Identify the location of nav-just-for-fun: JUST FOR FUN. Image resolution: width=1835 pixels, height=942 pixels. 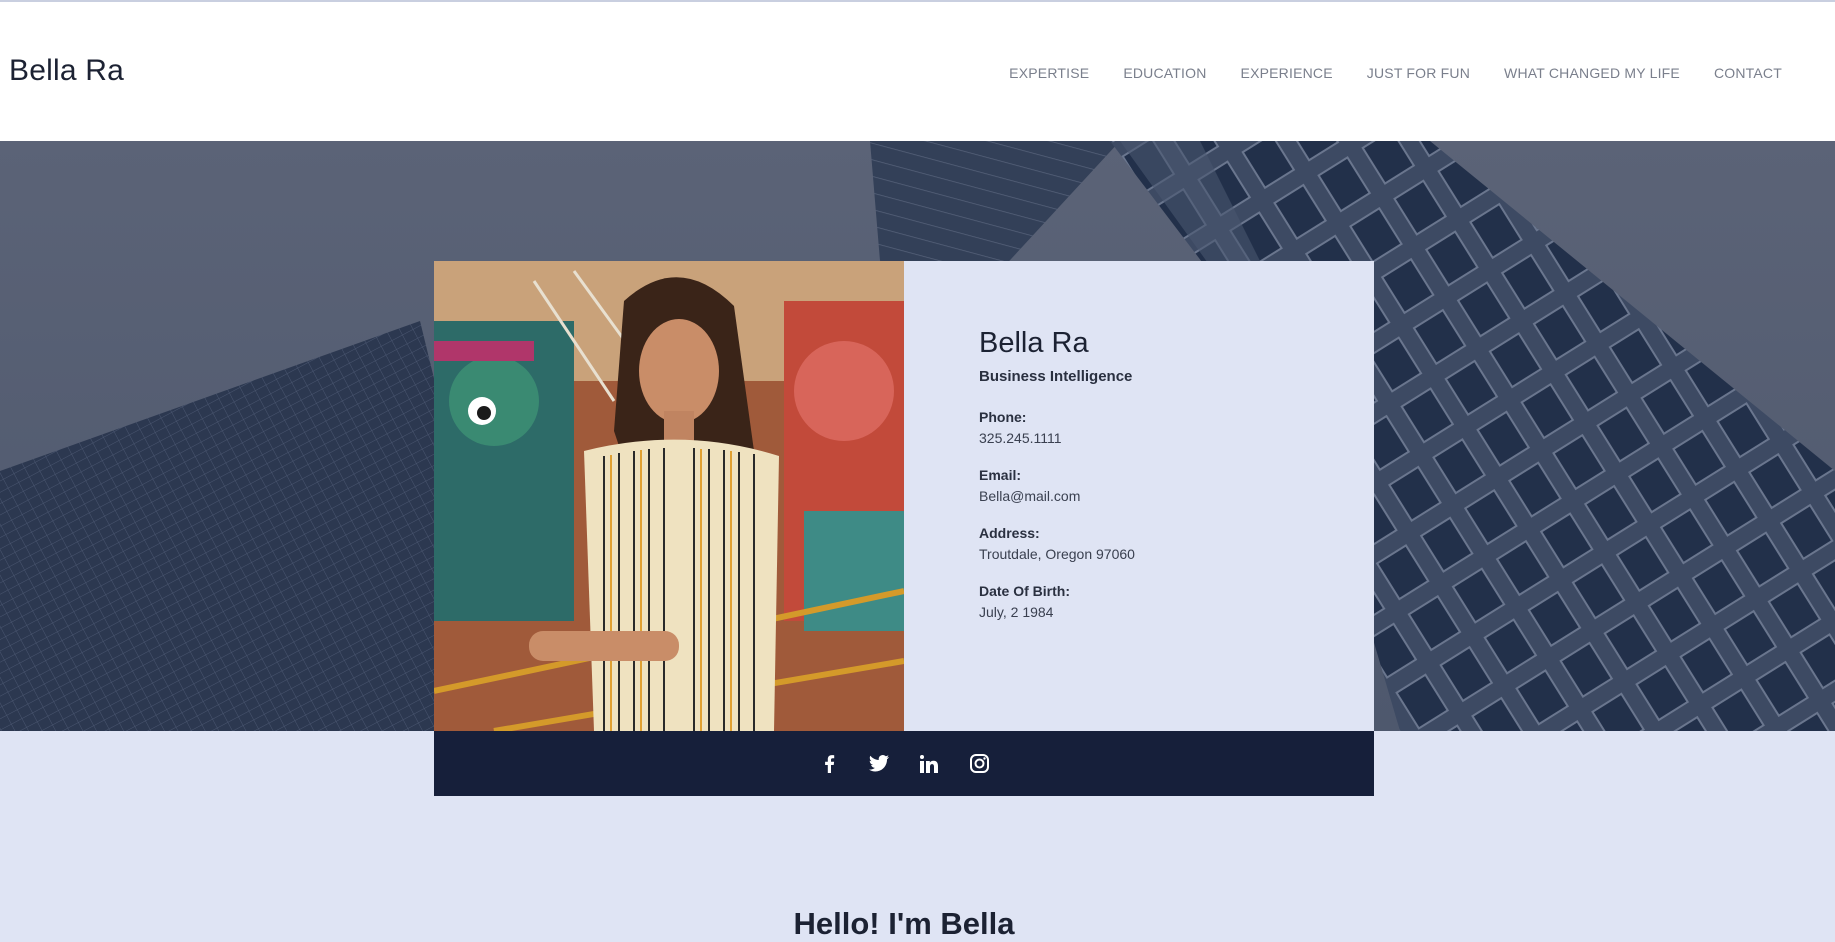
(1418, 73).